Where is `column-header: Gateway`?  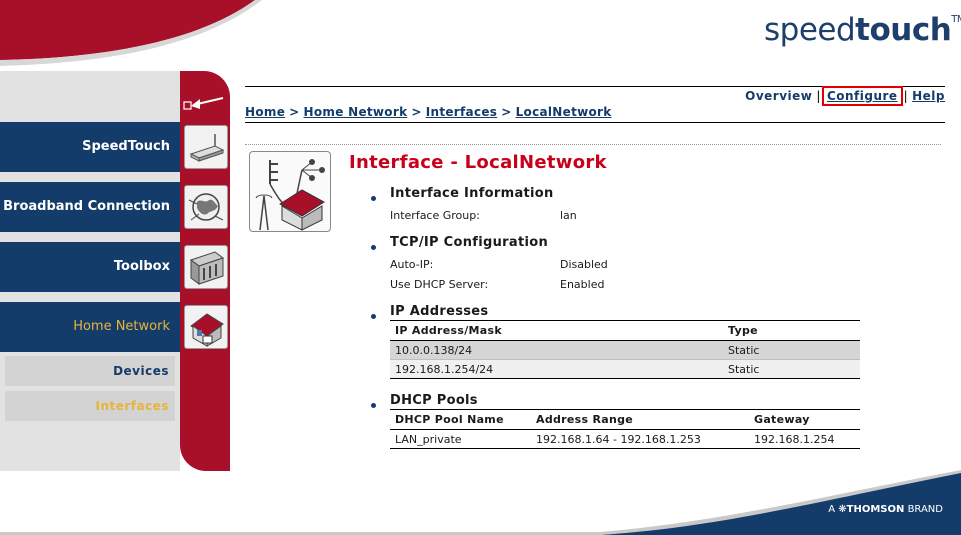
column-header: Gateway is located at coordinates (804, 419).